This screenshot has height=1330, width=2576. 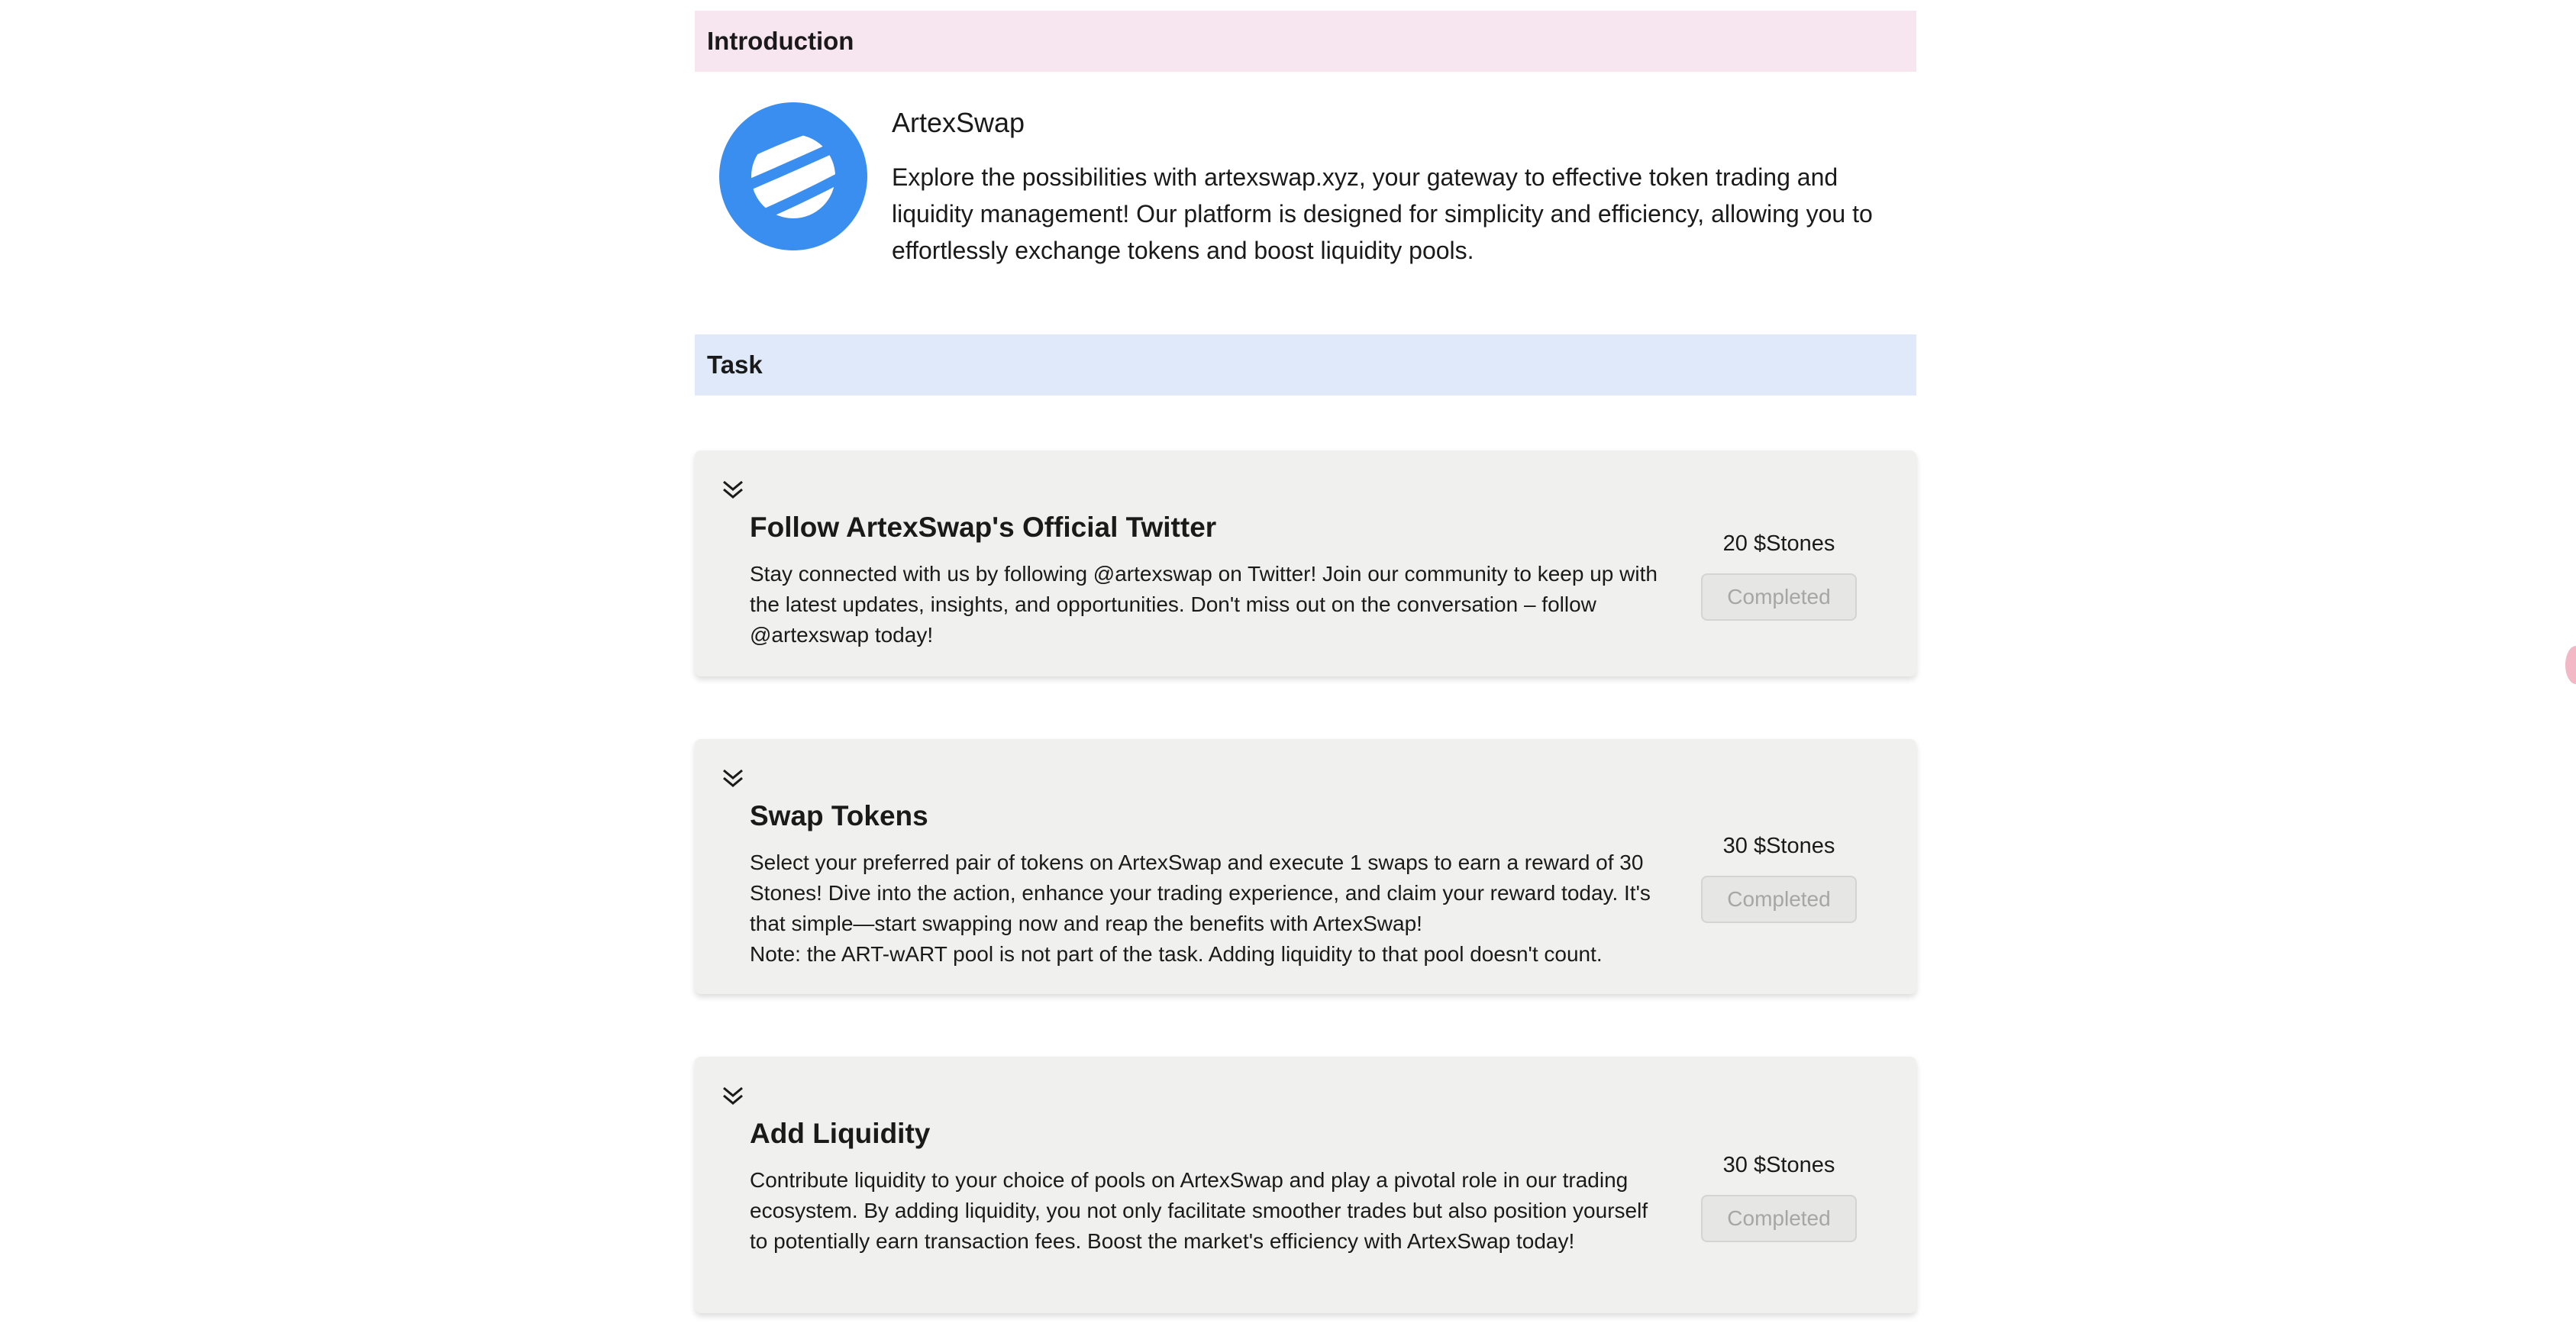 I want to click on artexswap-logo-icon, so click(x=793, y=176).